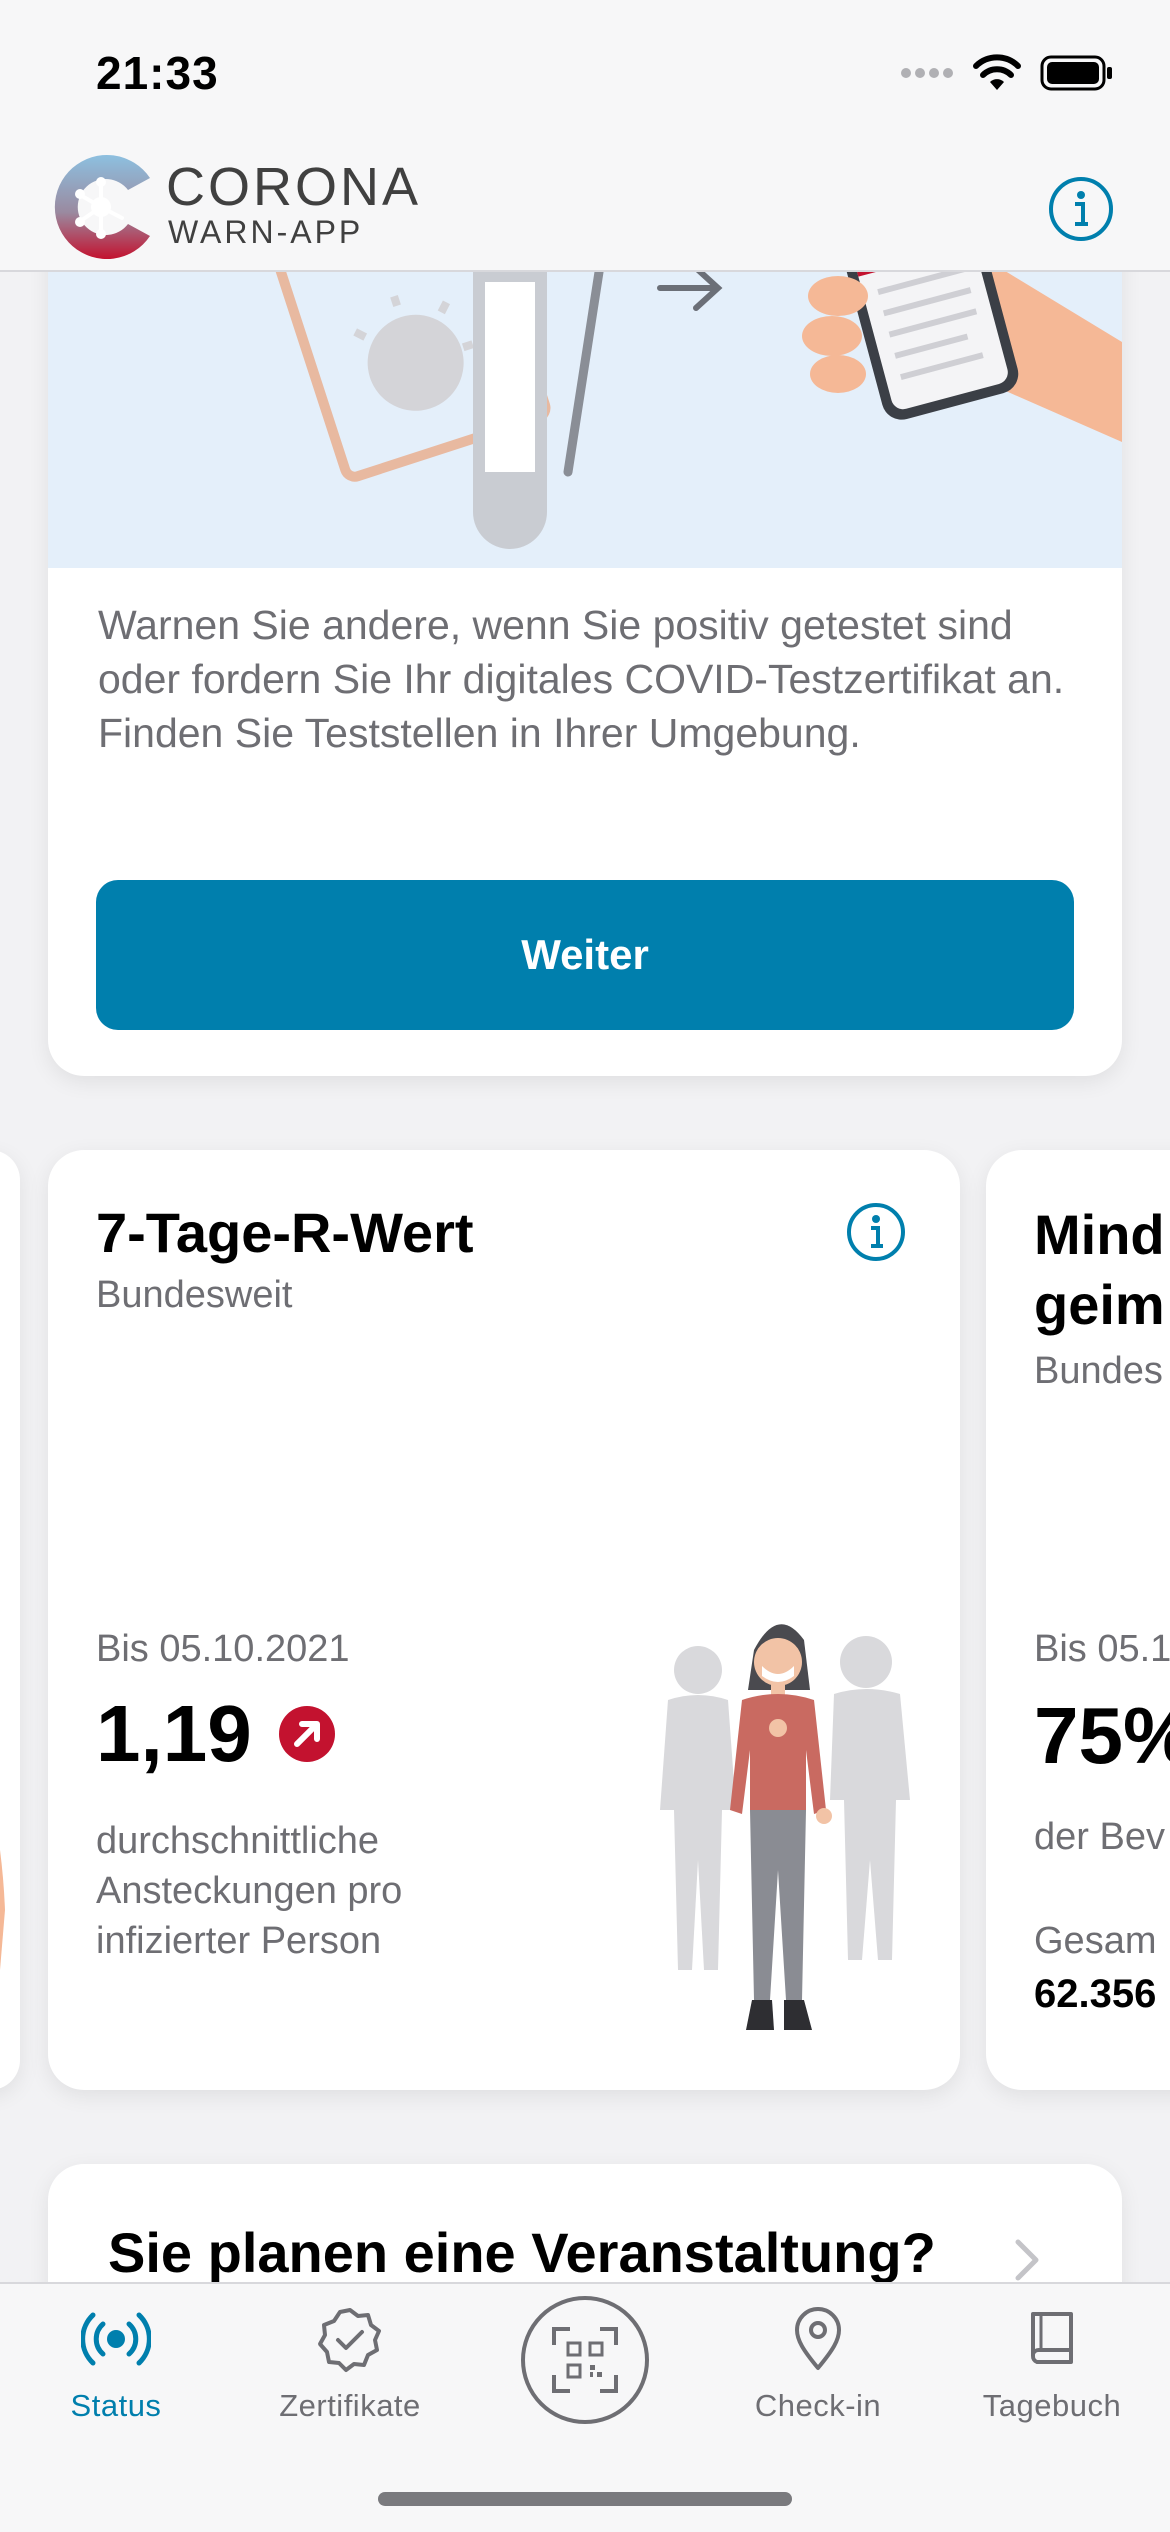 Image resolution: width=1170 pixels, height=2532 pixels. I want to click on event-card: Sie planen eine Veranstaltung?, so click(585, 2223).